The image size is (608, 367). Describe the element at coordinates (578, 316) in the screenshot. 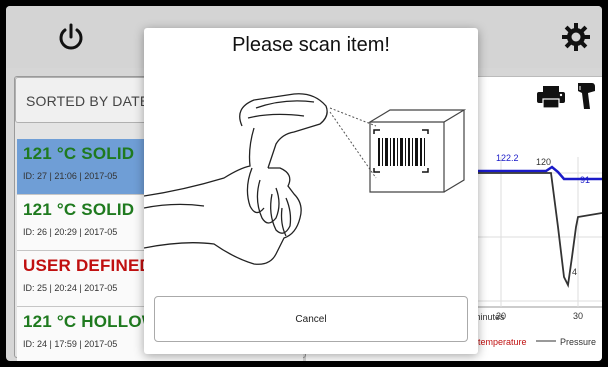

I see `x-tick-label: 30` at that location.